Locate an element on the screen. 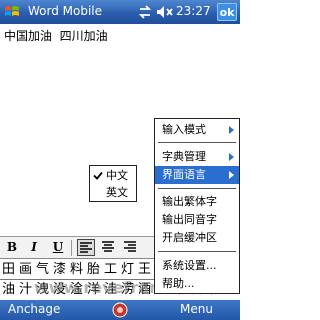  candidate-char: 漆 is located at coordinates (59, 269).